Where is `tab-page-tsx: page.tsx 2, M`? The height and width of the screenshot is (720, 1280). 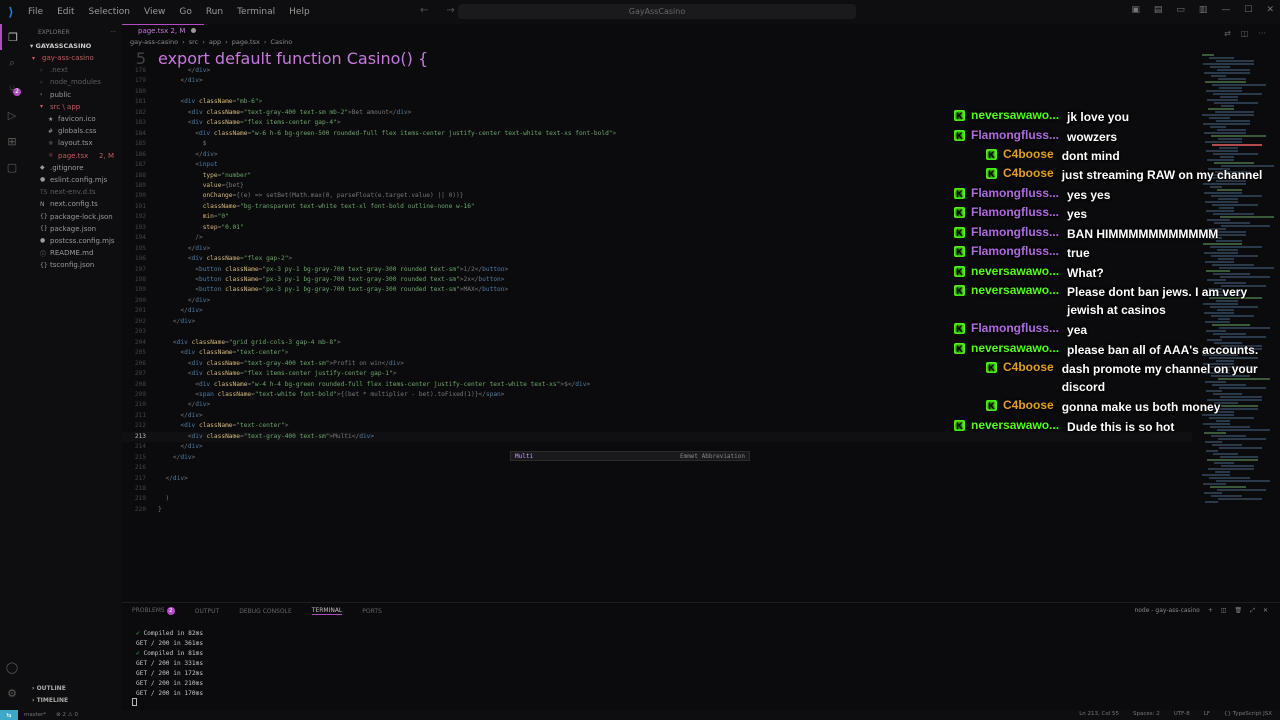
tab-page-tsx: page.tsx 2, M is located at coordinates (163, 30).